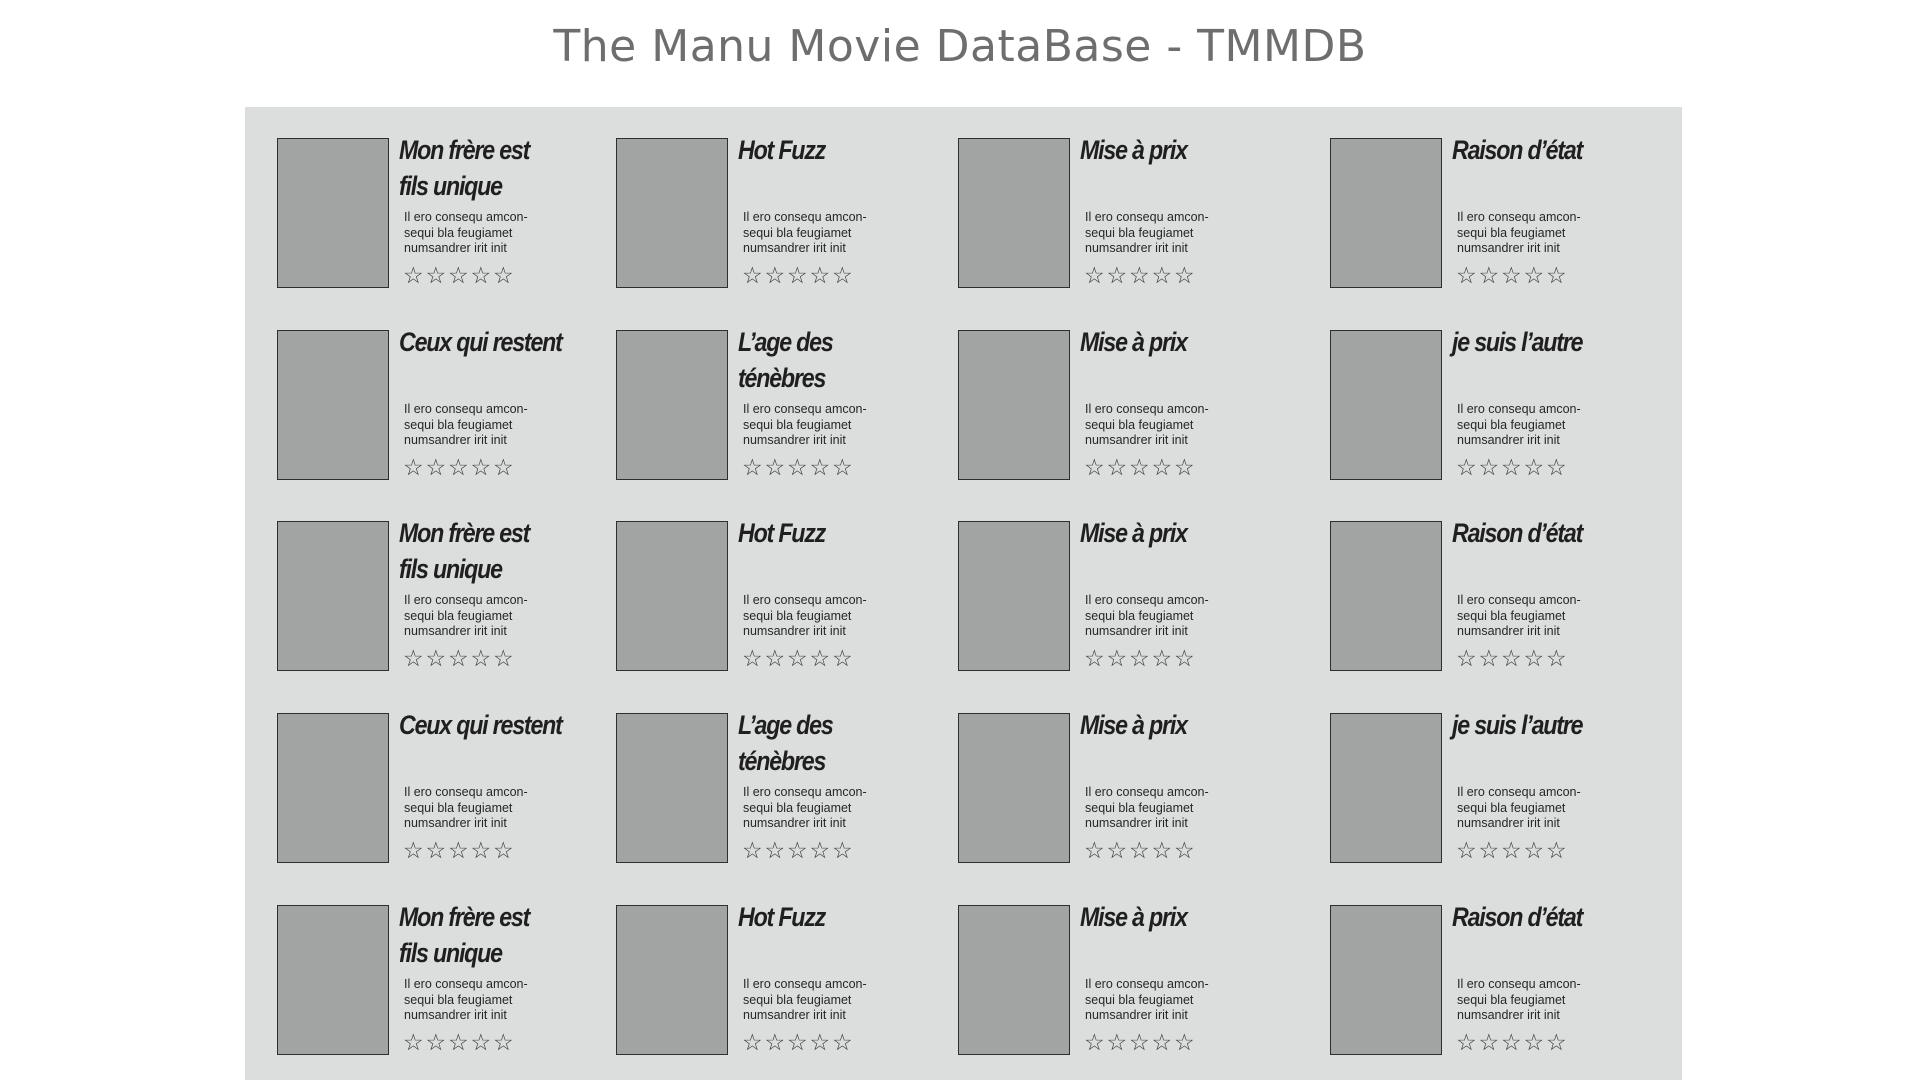  I want to click on movie-title: Ceux qui restent, so click(481, 342).